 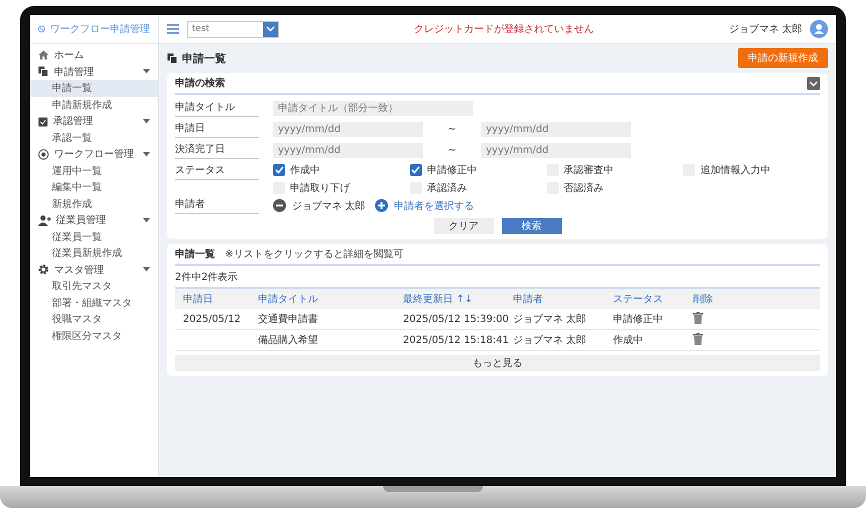 What do you see at coordinates (217, 129) in the screenshot?
I see `field-label: 申請日` at bounding box center [217, 129].